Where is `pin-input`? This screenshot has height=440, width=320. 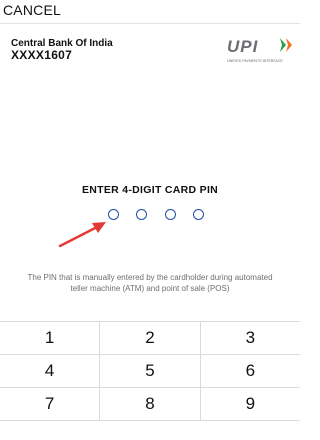 pin-input is located at coordinates (156, 216).